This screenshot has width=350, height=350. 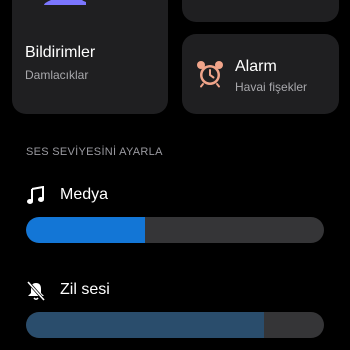 I want to click on alarm-title: Alarm, so click(x=256, y=66).